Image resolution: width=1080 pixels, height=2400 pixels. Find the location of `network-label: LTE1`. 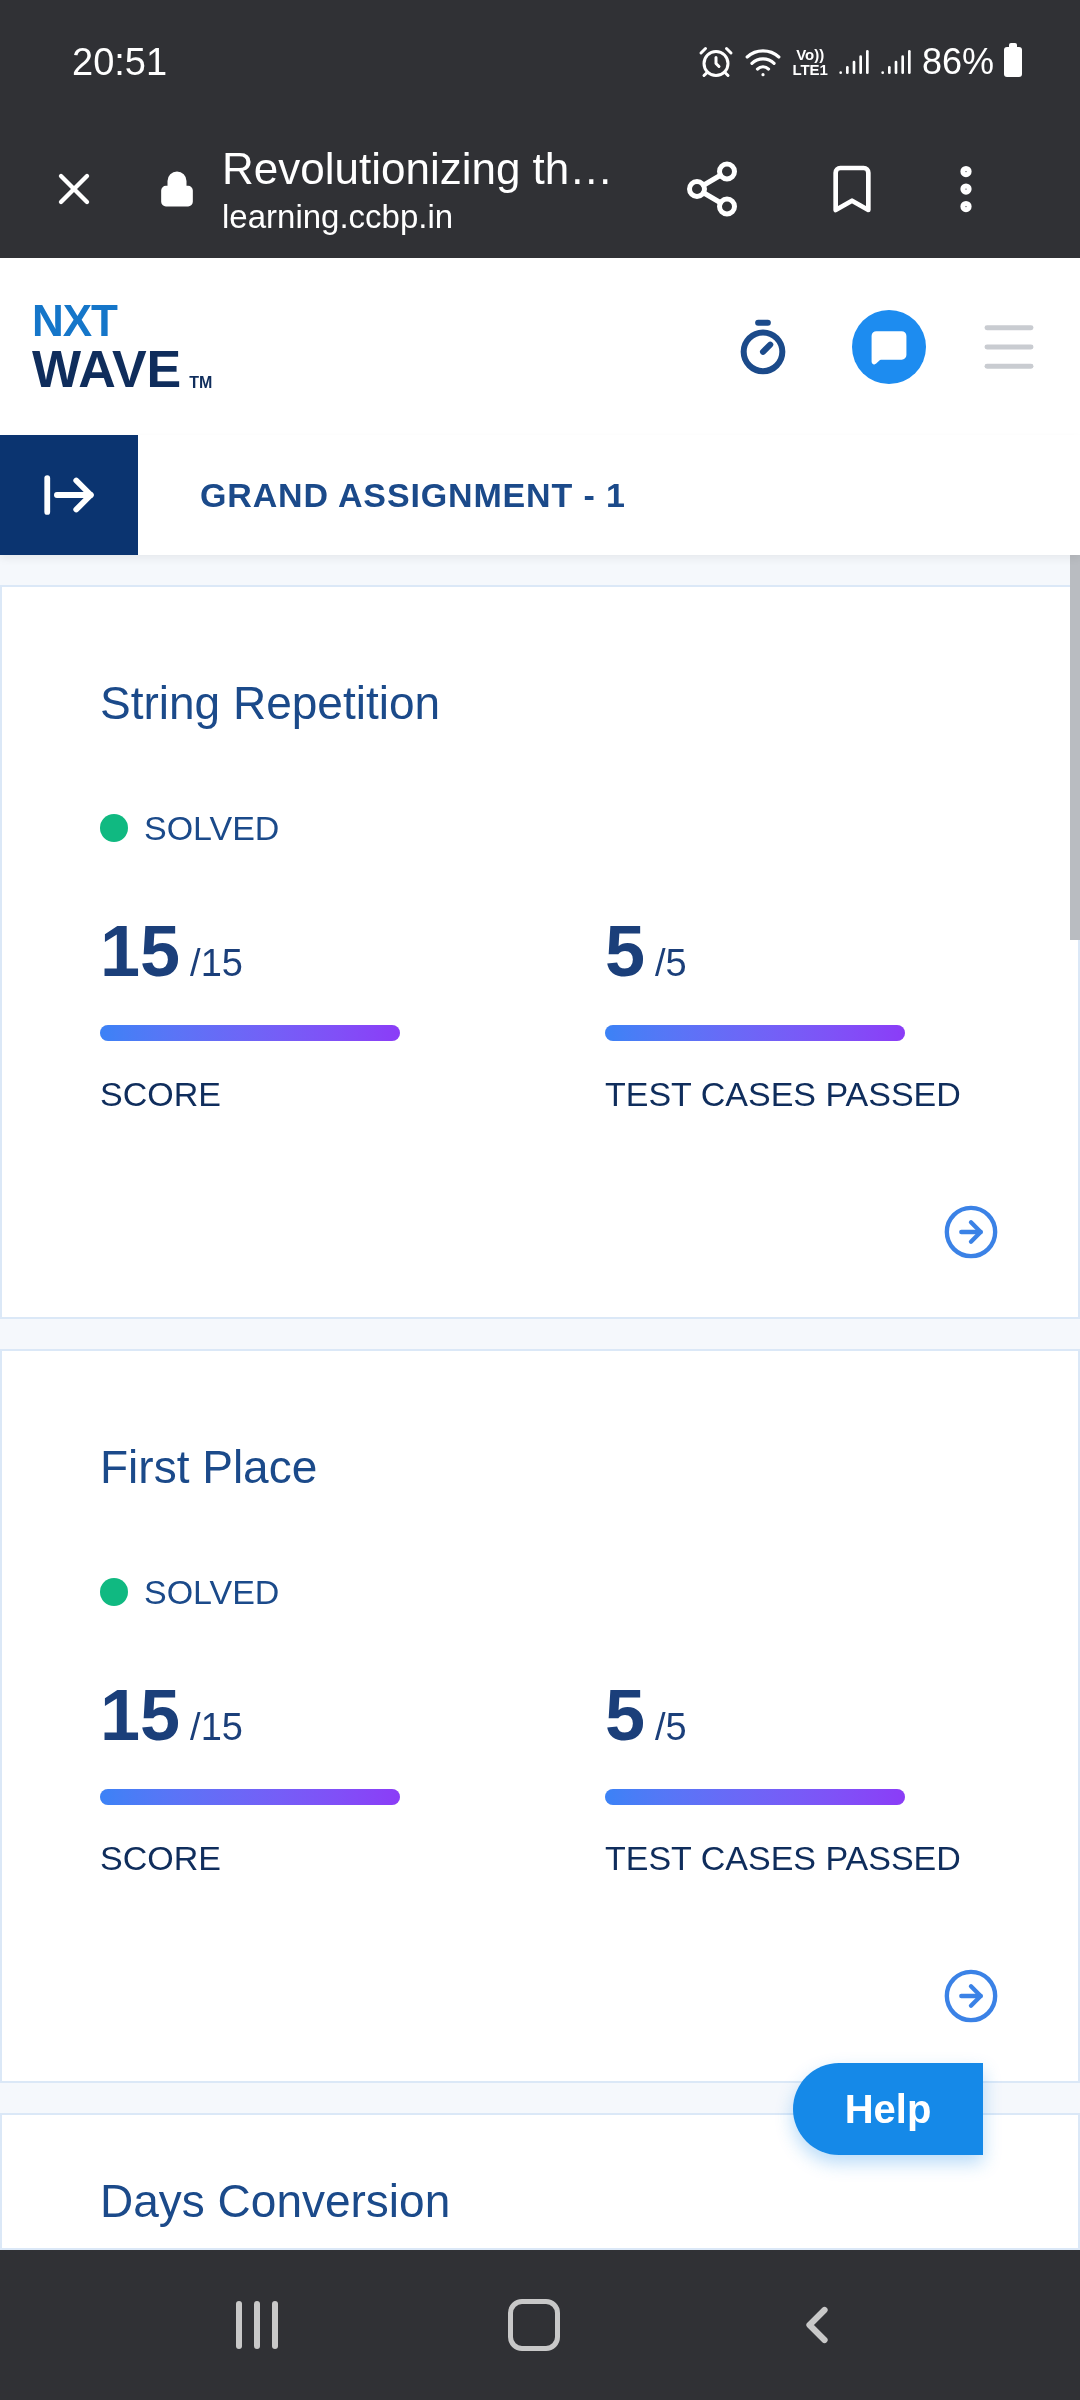

network-label: LTE1 is located at coordinates (810, 69).